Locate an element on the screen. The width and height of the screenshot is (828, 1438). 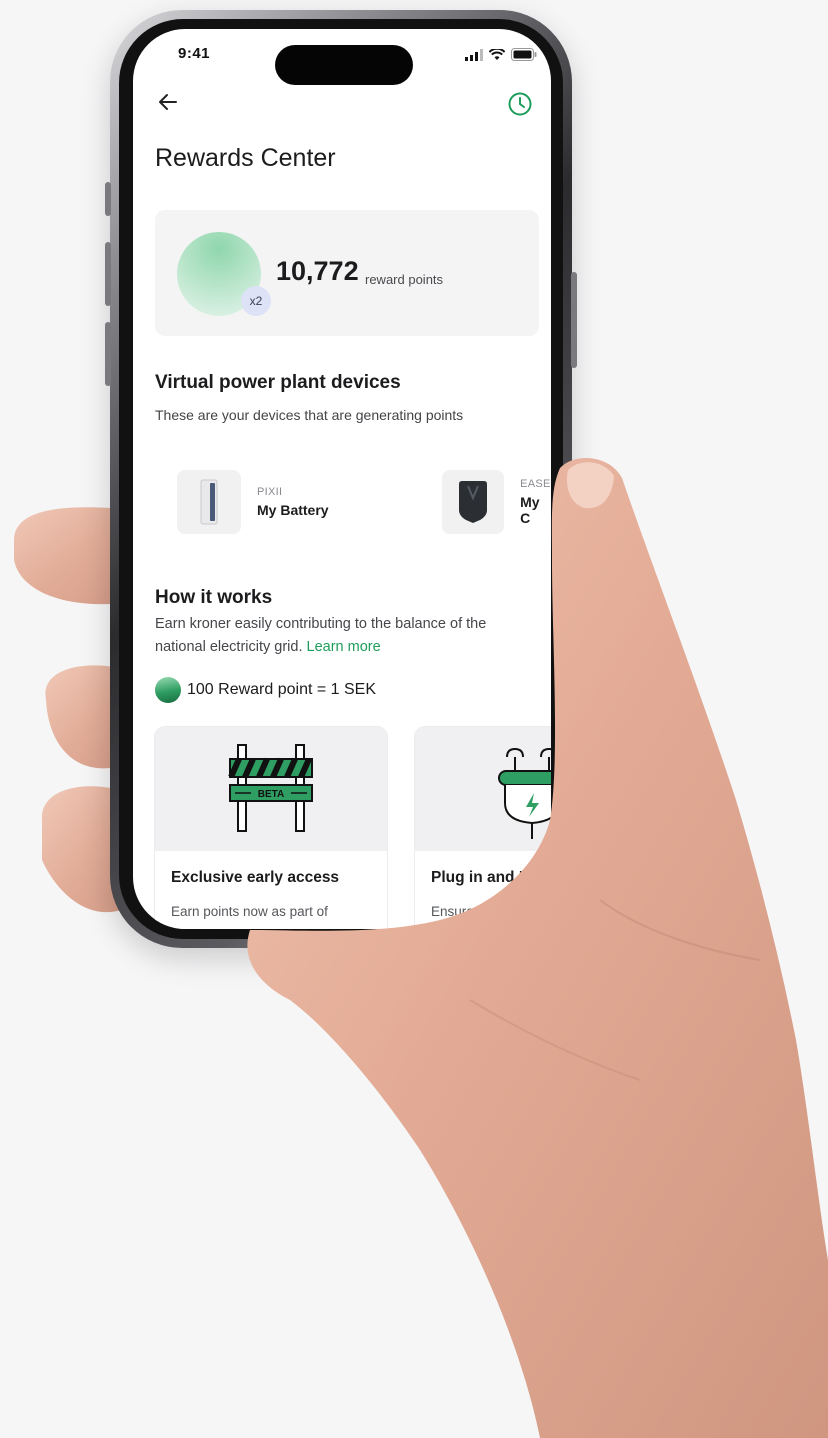
page-title: Rewards Center is located at coordinates (245, 158).